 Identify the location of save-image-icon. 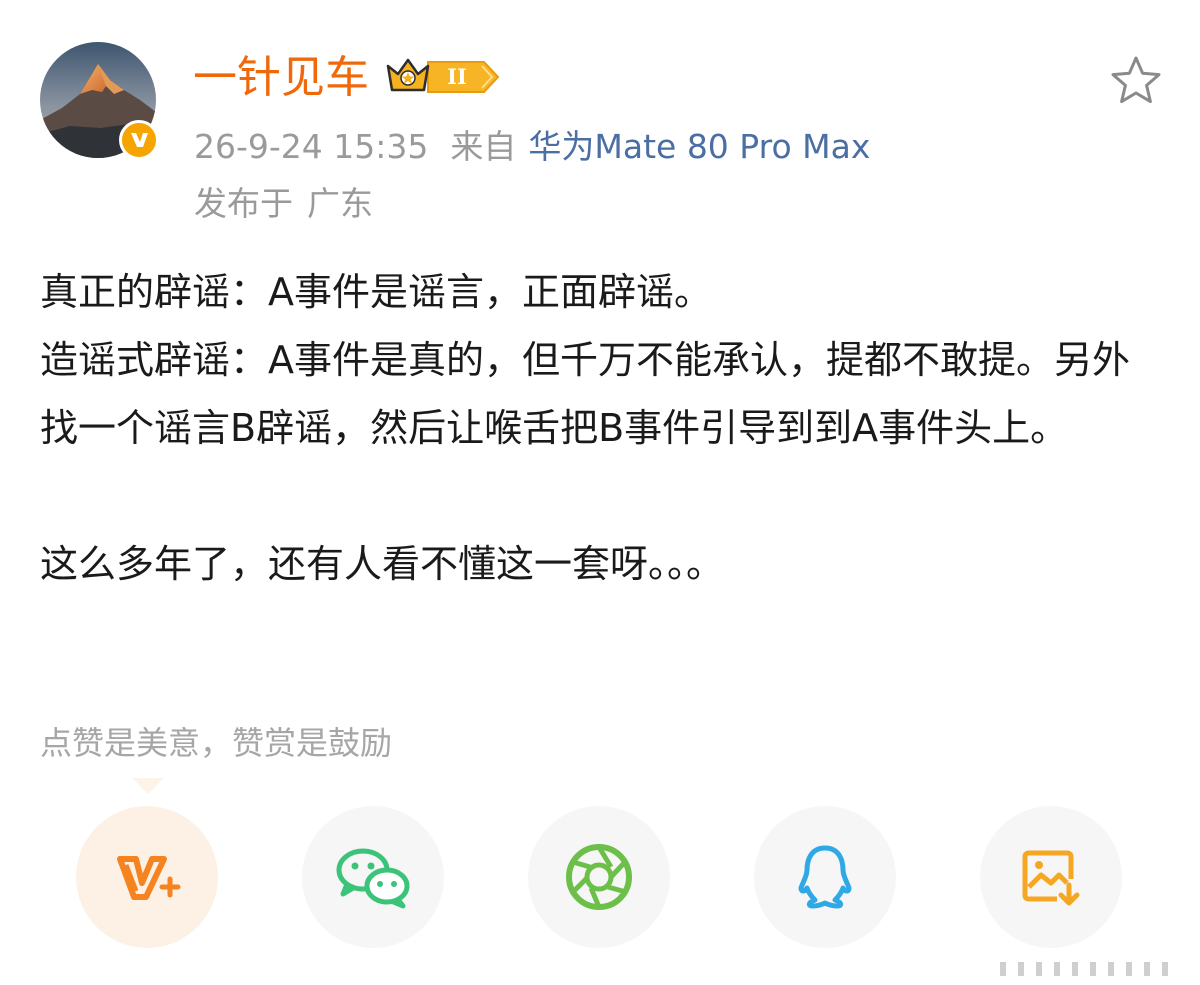
(1051, 878).